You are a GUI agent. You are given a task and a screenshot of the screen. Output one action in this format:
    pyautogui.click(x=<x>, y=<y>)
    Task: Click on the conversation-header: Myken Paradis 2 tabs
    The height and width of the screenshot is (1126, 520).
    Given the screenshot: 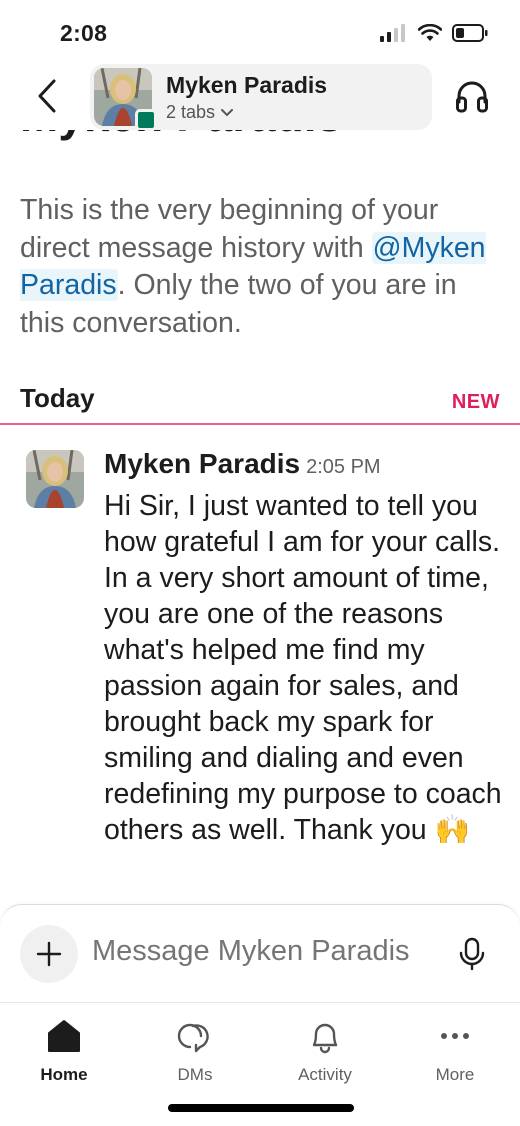 What is the action you would take?
    pyautogui.click(x=260, y=98)
    